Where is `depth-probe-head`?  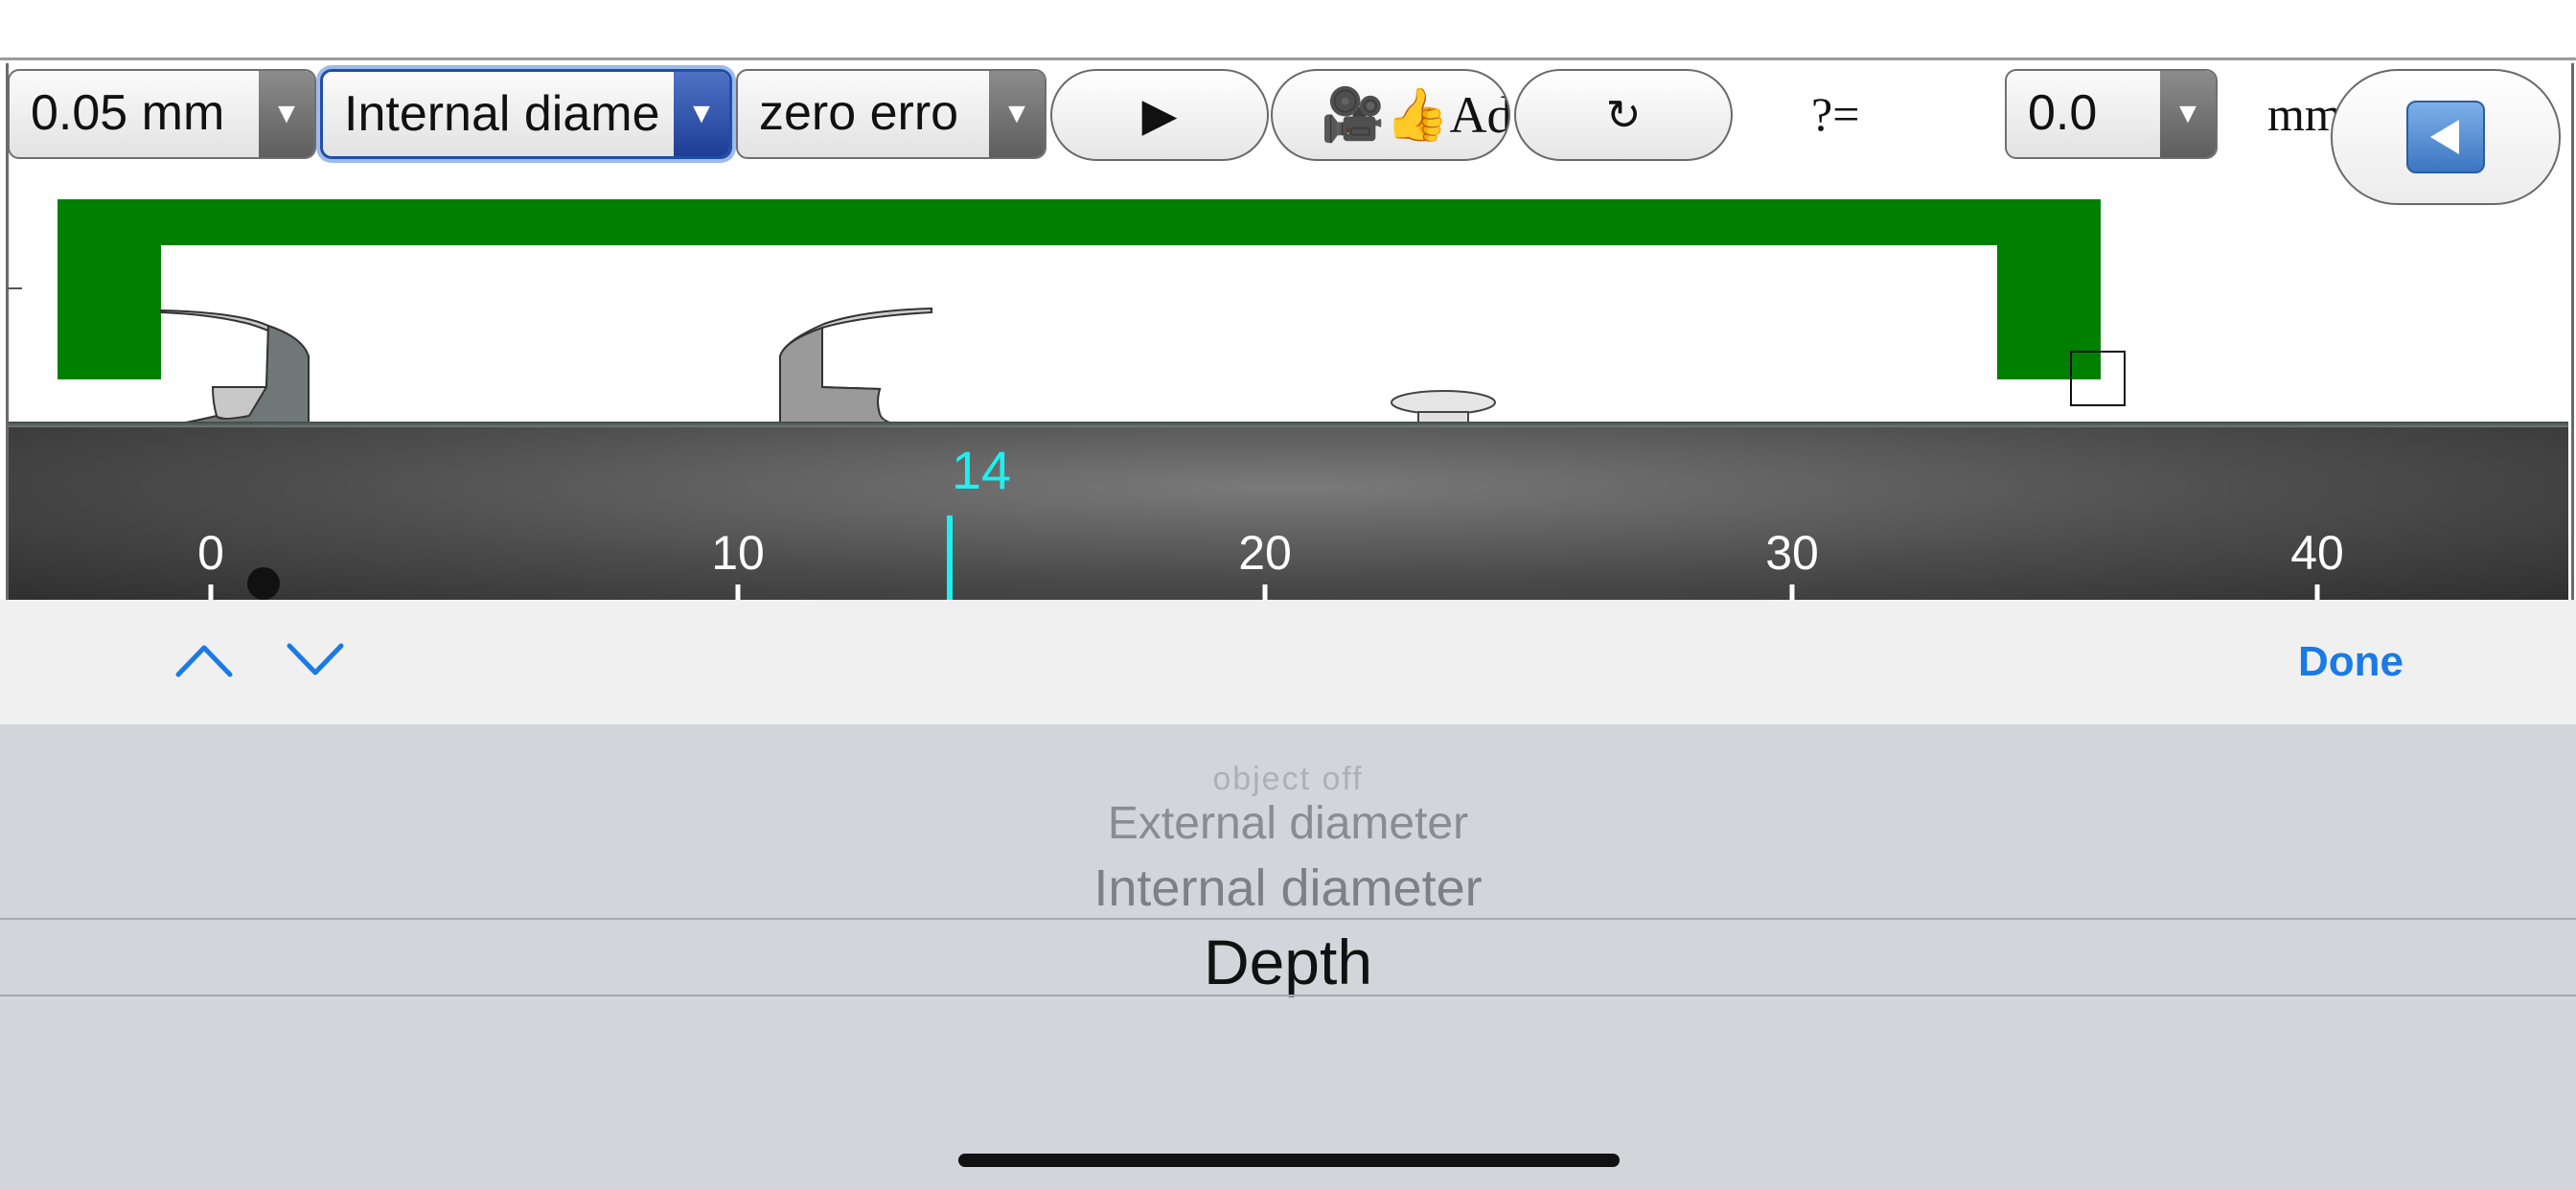
depth-probe-head is located at coordinates (1443, 403).